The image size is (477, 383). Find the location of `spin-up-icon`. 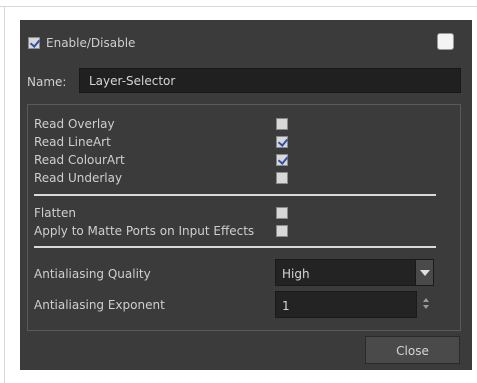

spin-up-icon is located at coordinates (426, 300).